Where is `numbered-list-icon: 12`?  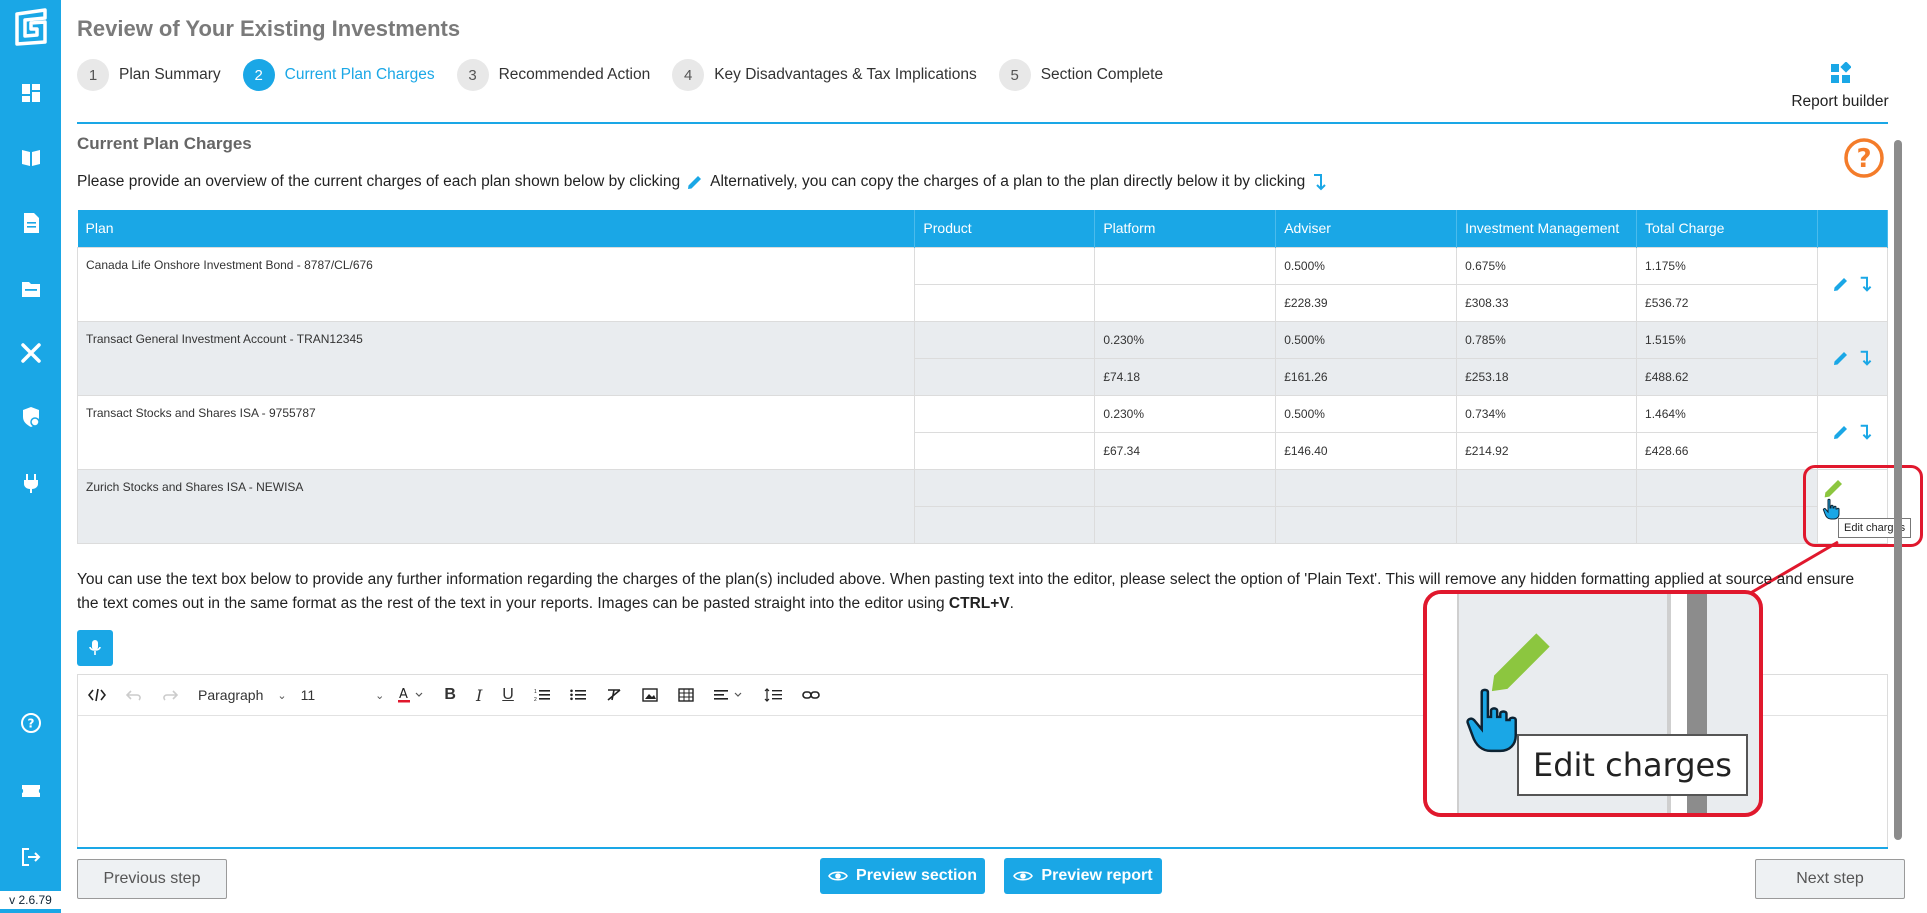
numbered-list-icon: 12 is located at coordinates (542, 695).